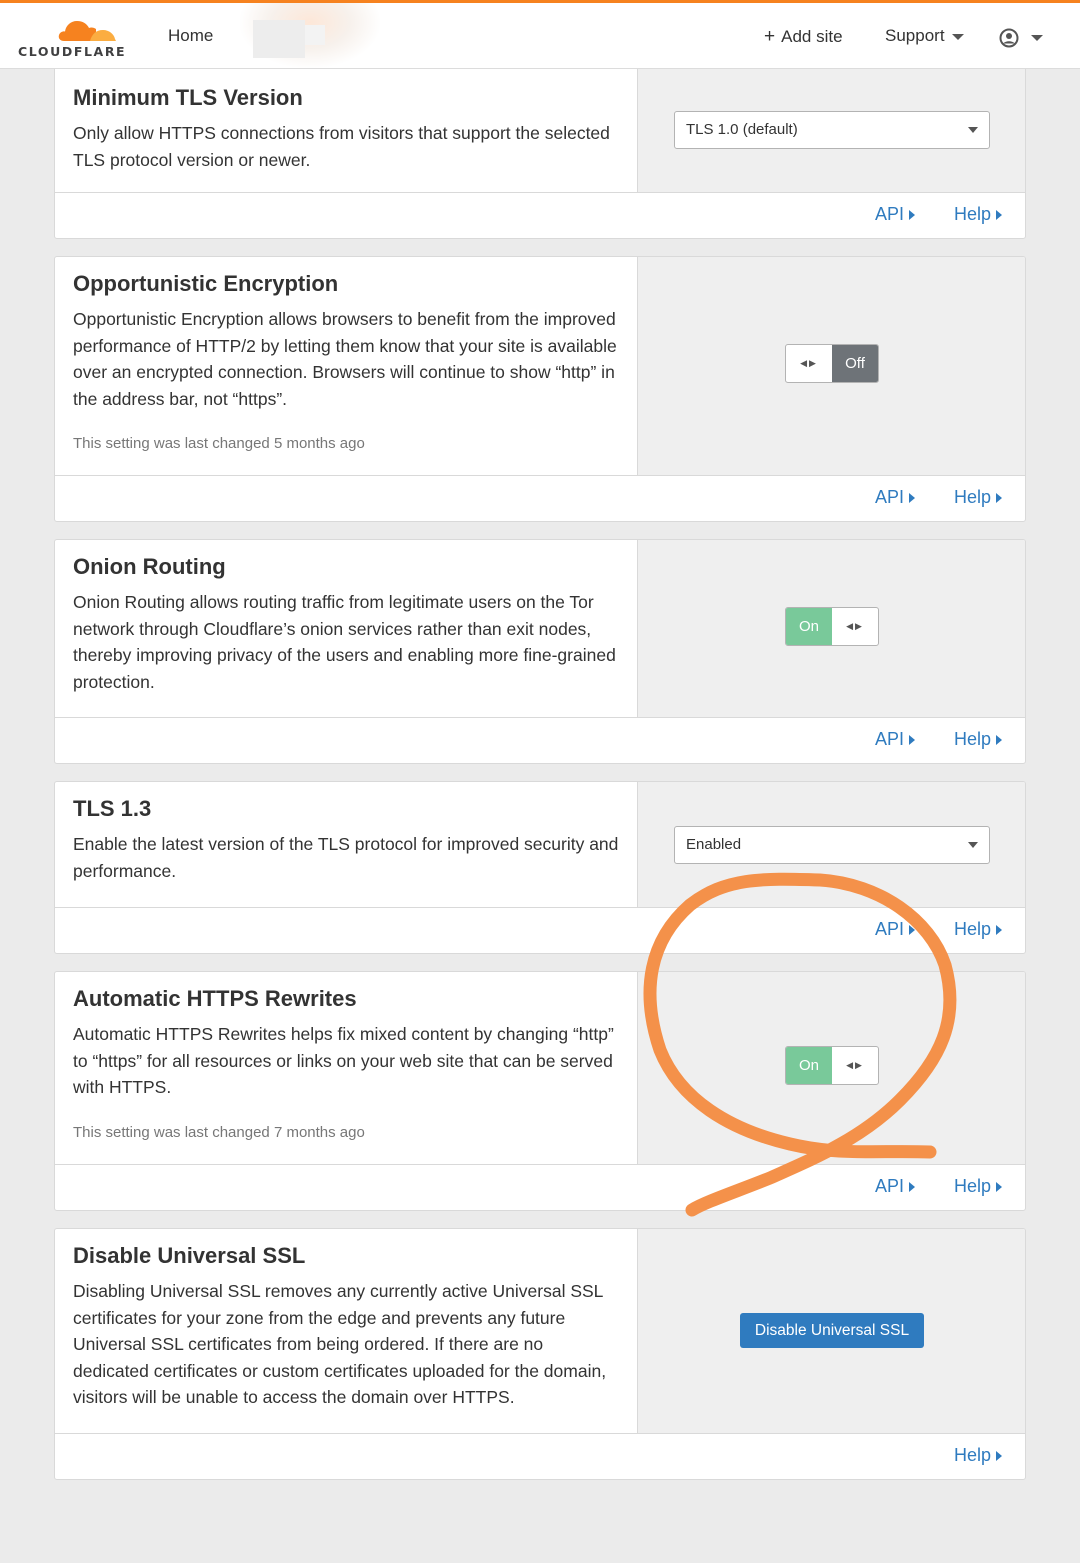 The width and height of the screenshot is (1080, 1563). I want to click on card-title: TLS 1.3, so click(112, 808).